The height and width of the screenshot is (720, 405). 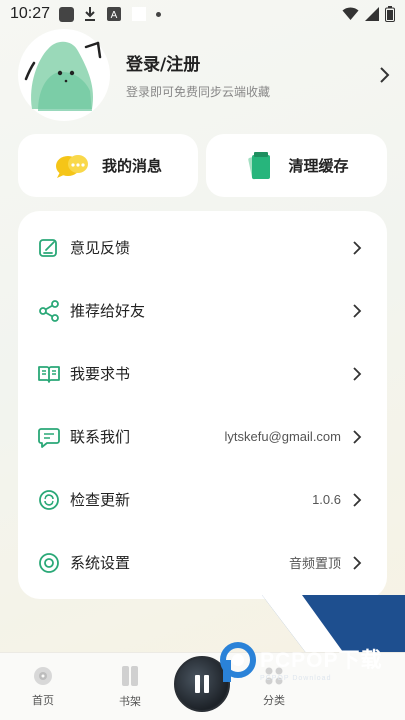 What do you see at coordinates (49, 499) in the screenshot?
I see `update-icon` at bounding box center [49, 499].